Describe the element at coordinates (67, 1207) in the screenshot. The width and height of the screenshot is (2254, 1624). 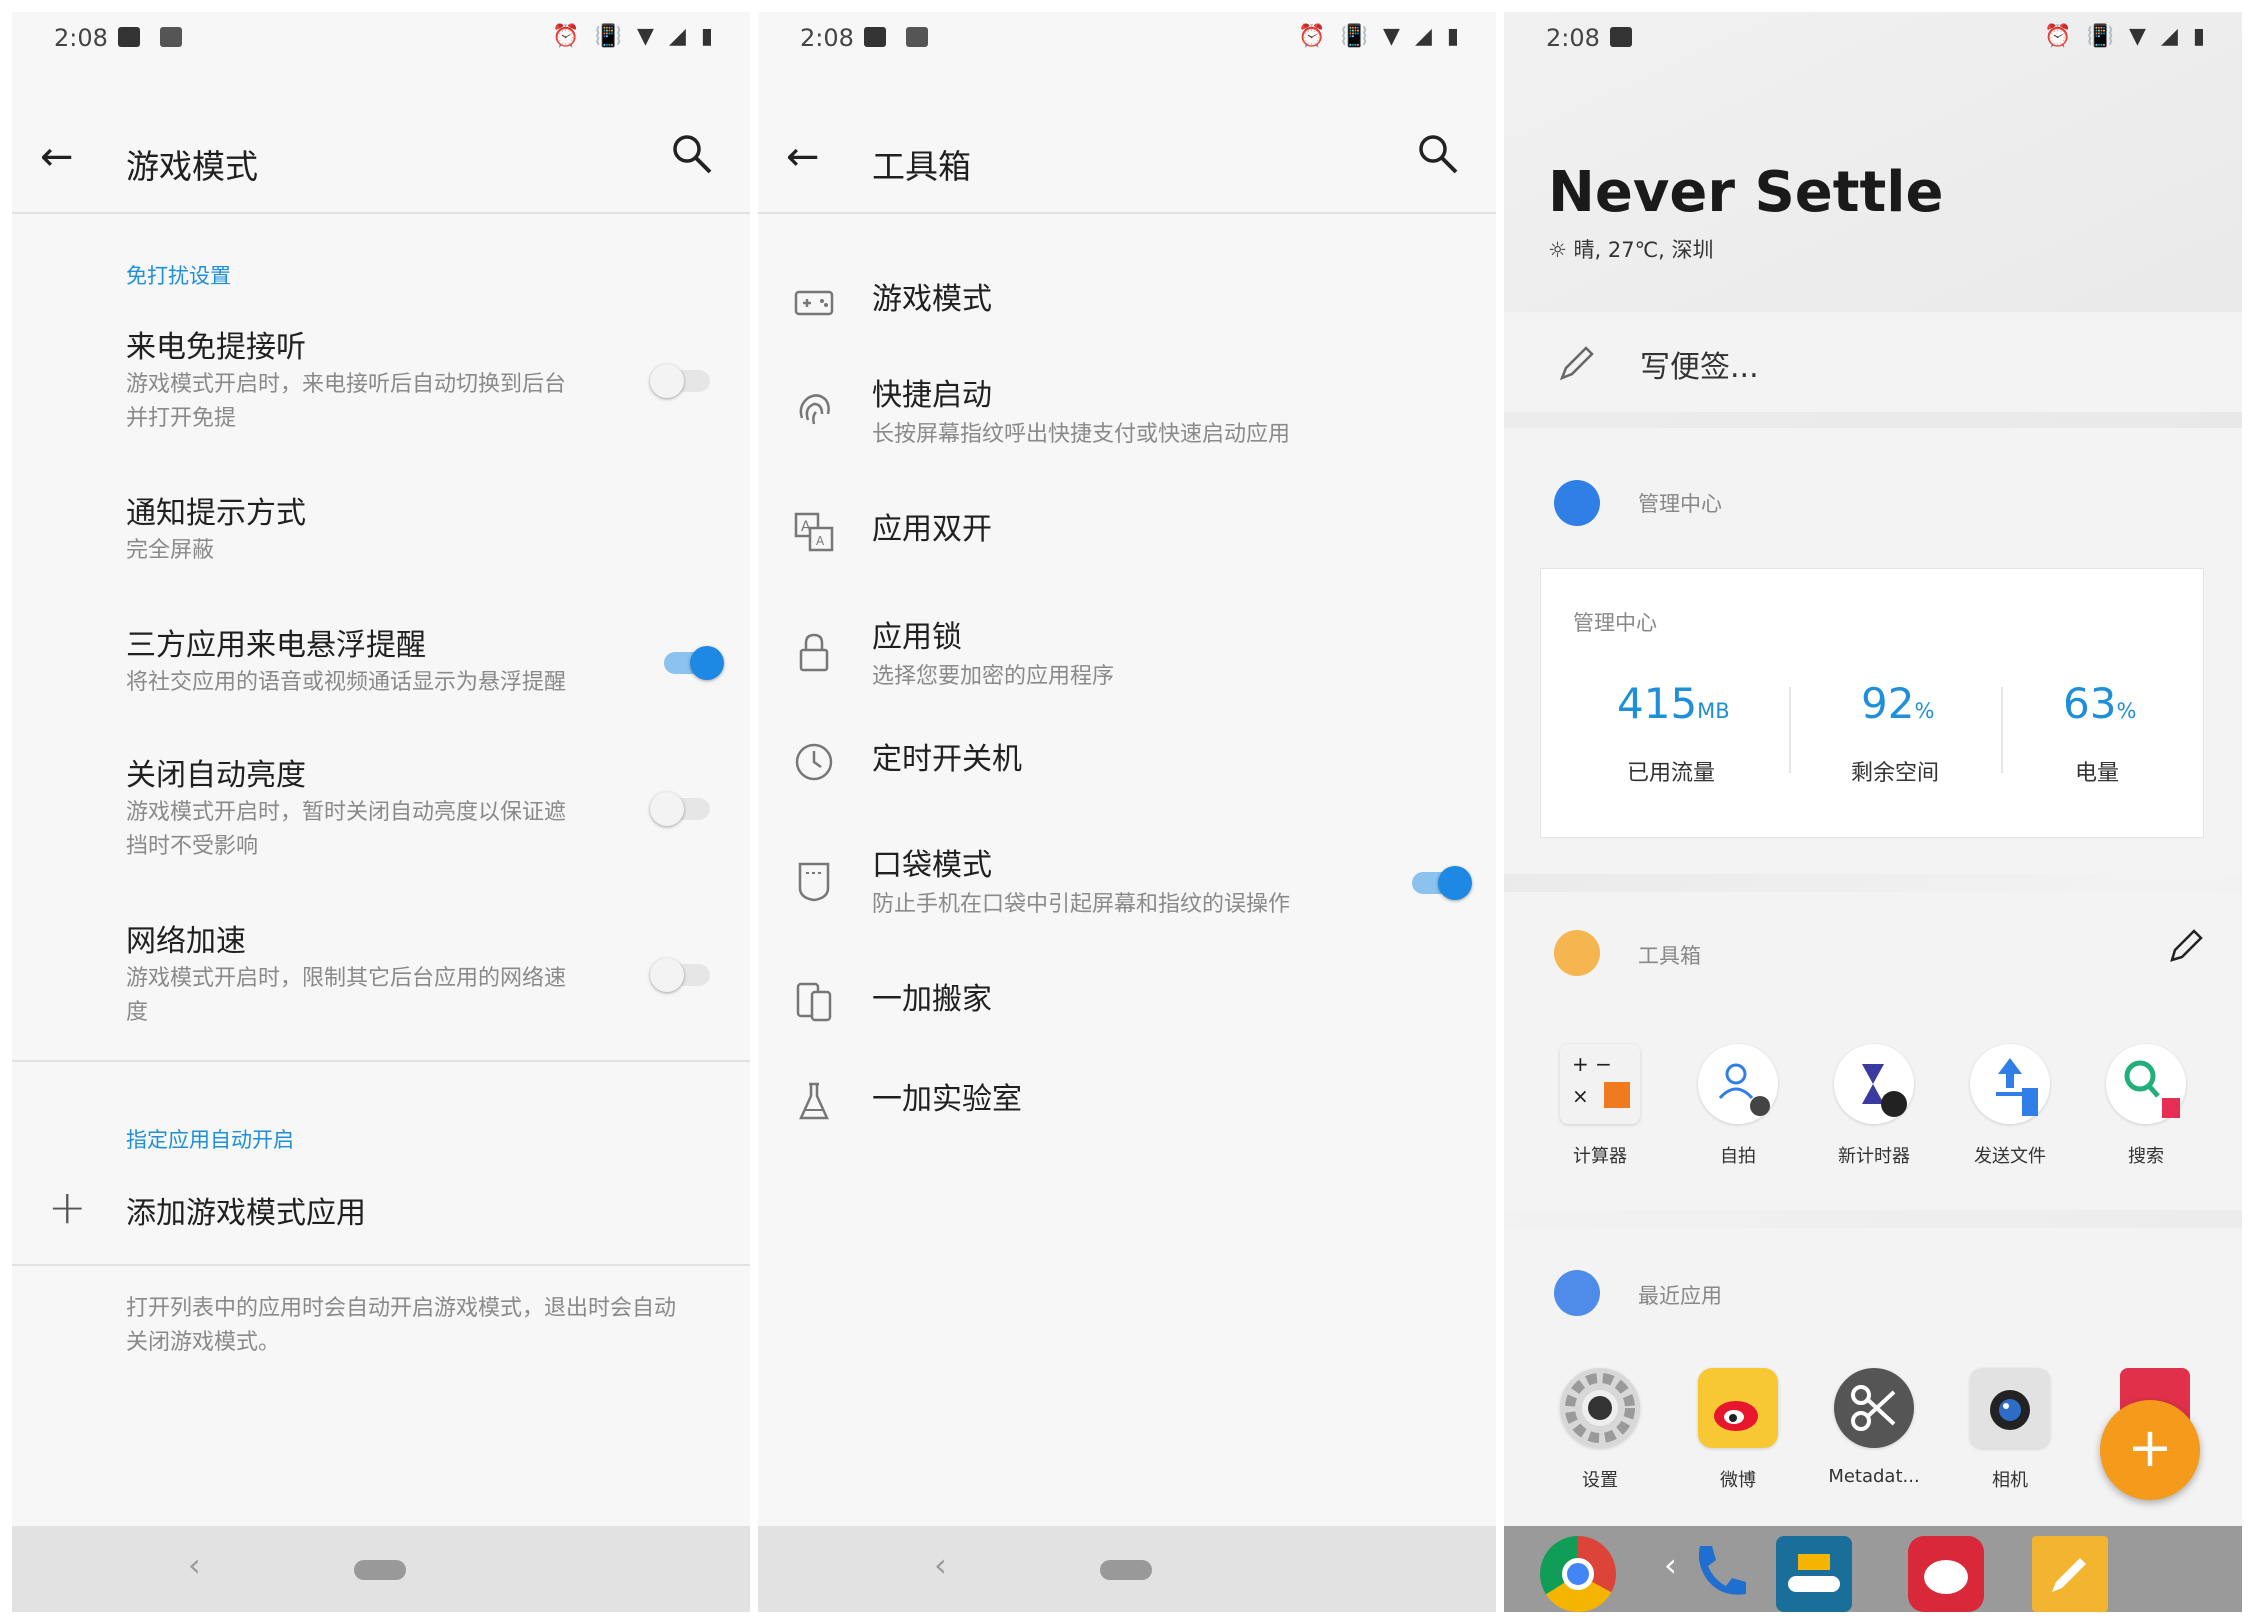
I see `plus-icon: +` at that location.